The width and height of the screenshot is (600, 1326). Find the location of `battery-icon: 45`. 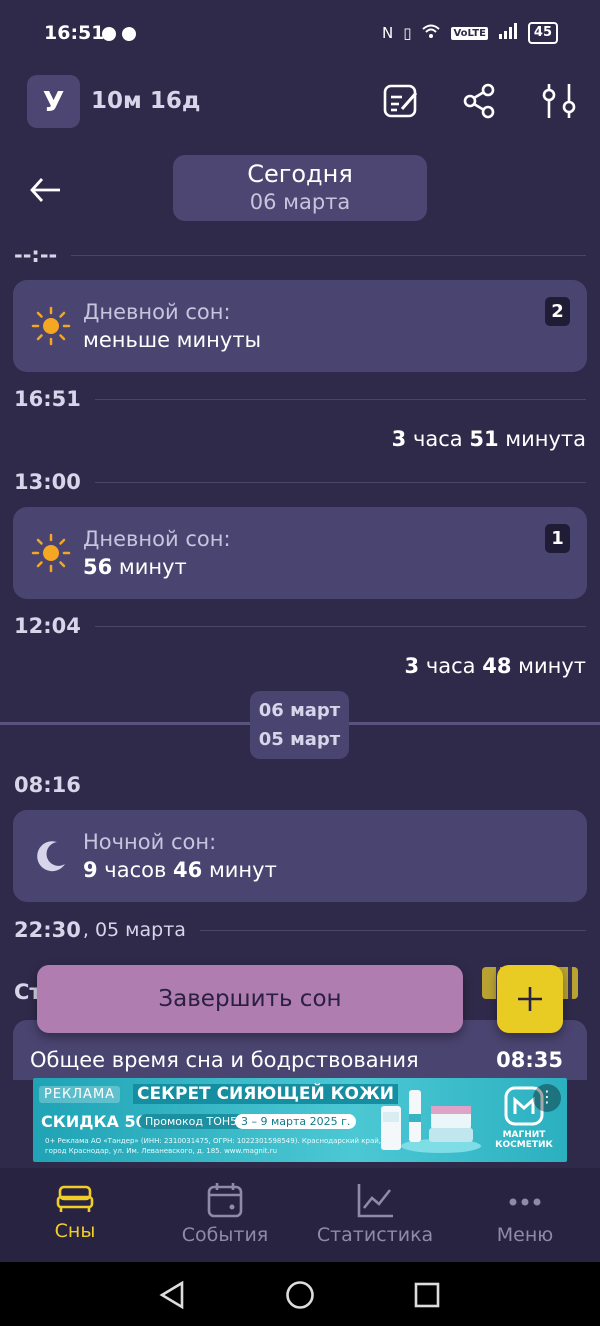

battery-icon: 45 is located at coordinates (542, 33).